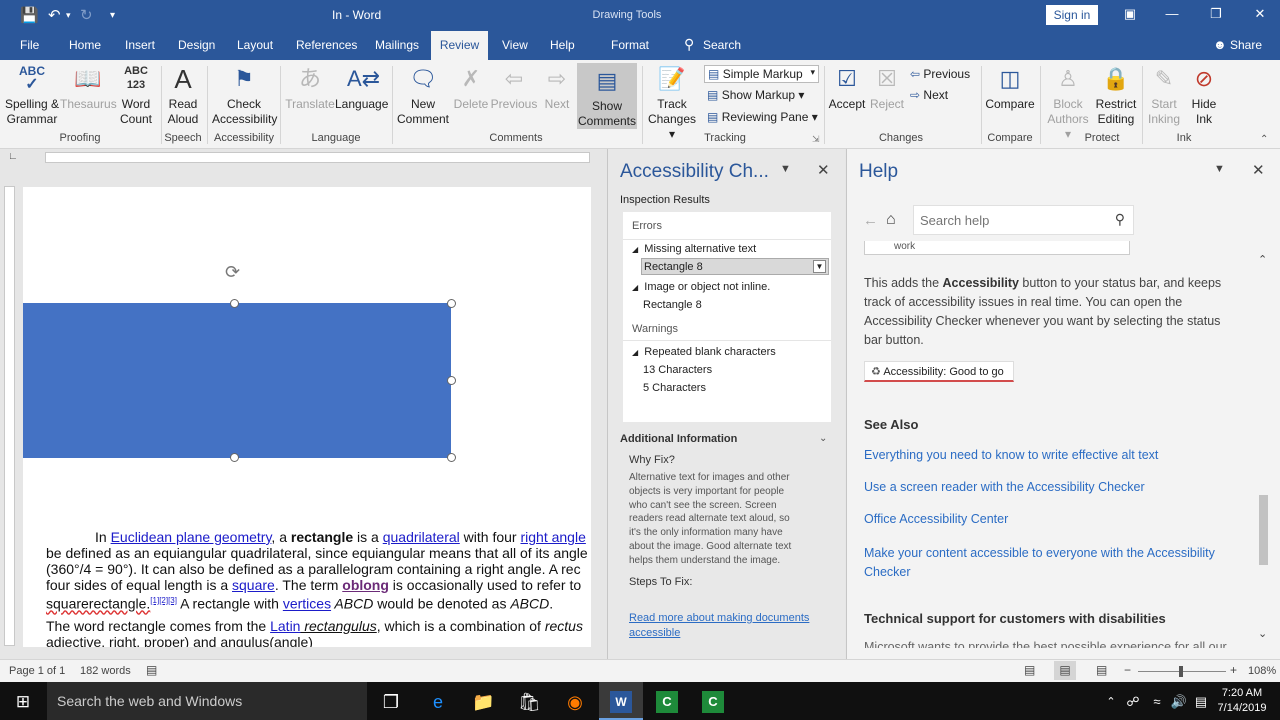  I want to click on minimize-icon: —, so click(1172, 15).